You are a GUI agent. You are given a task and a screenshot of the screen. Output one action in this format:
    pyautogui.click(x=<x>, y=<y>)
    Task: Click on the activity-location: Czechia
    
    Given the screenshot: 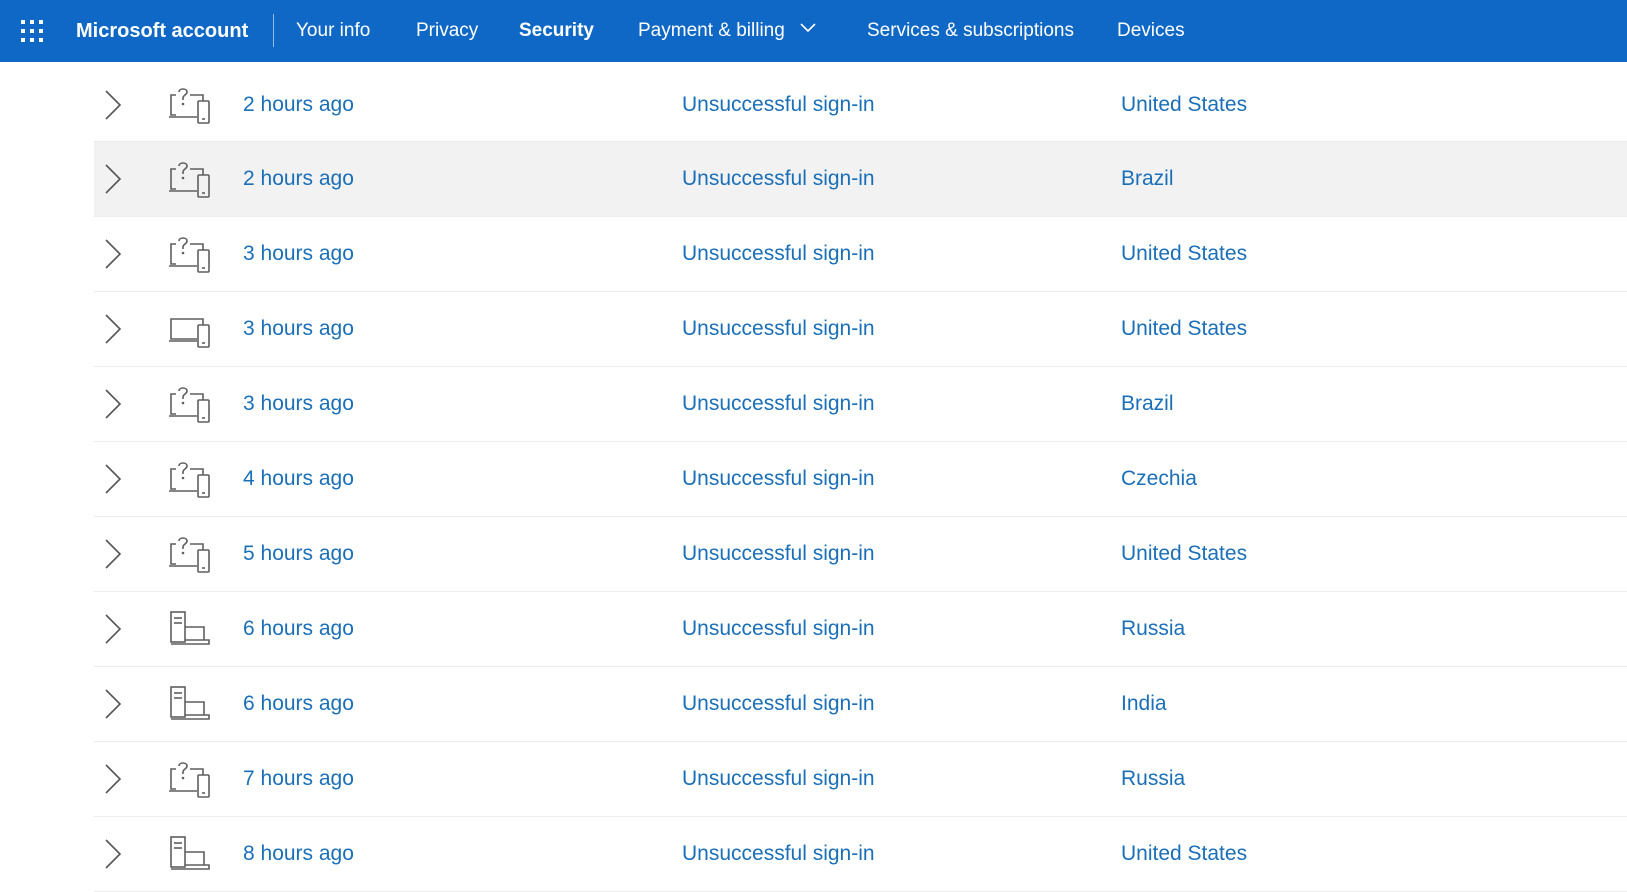 What is the action you would take?
    pyautogui.click(x=1159, y=478)
    